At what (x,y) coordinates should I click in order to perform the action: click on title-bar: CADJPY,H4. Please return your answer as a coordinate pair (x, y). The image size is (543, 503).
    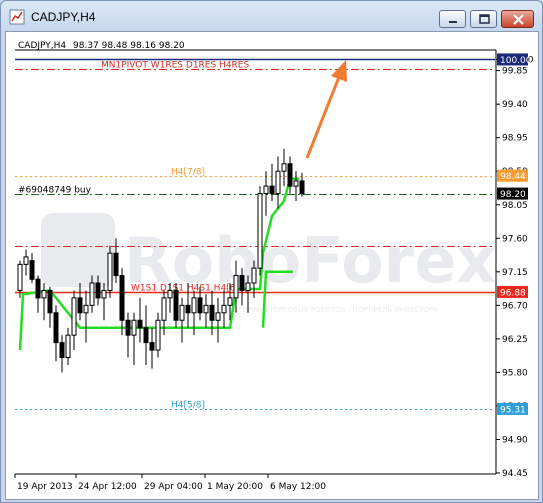
    Looking at the image, I should click on (271, 16).